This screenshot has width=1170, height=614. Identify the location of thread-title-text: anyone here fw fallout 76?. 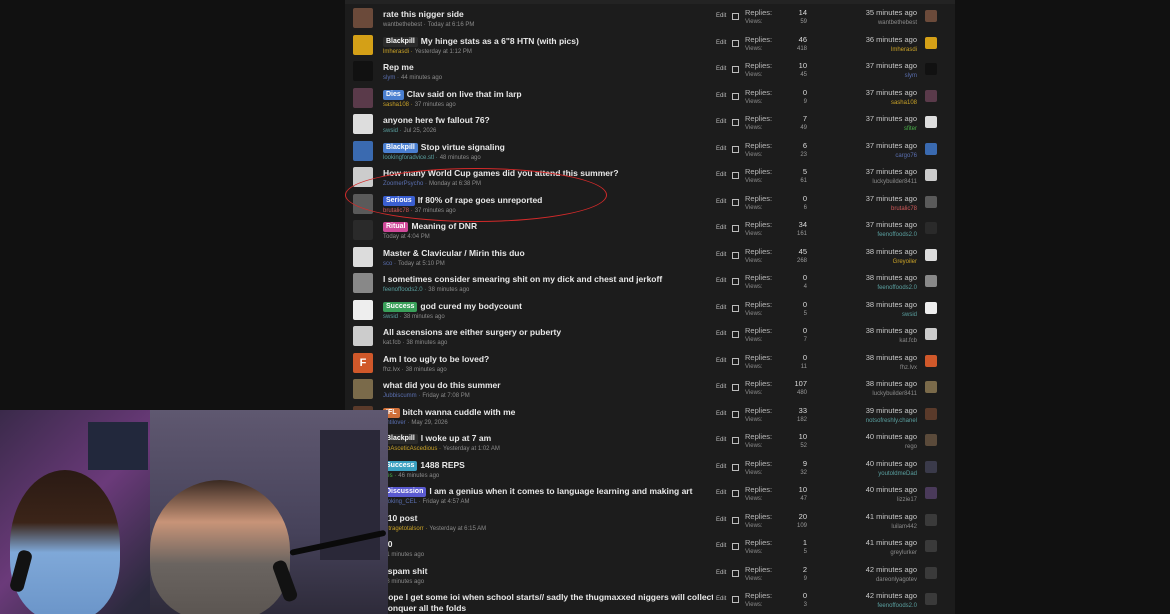
(436, 120).